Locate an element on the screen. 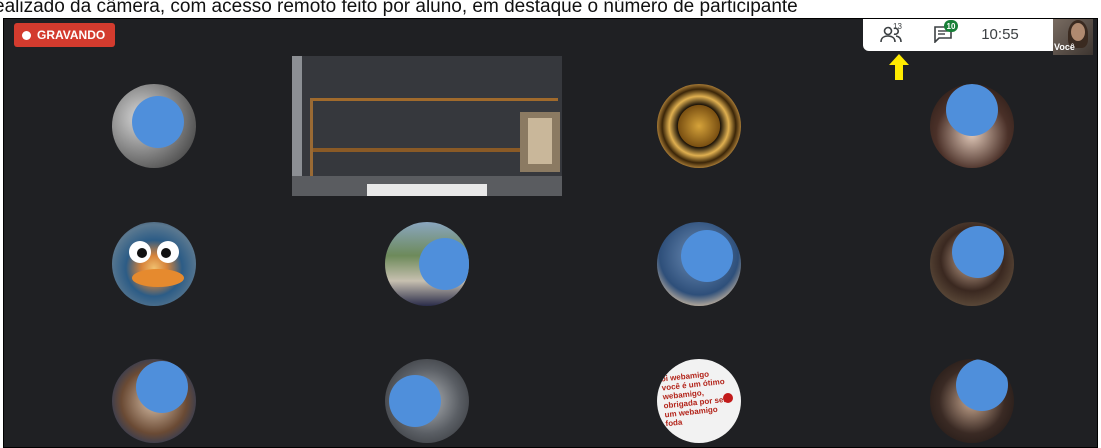 The width and height of the screenshot is (1101, 448). chat-badge: 10 is located at coordinates (951, 26).